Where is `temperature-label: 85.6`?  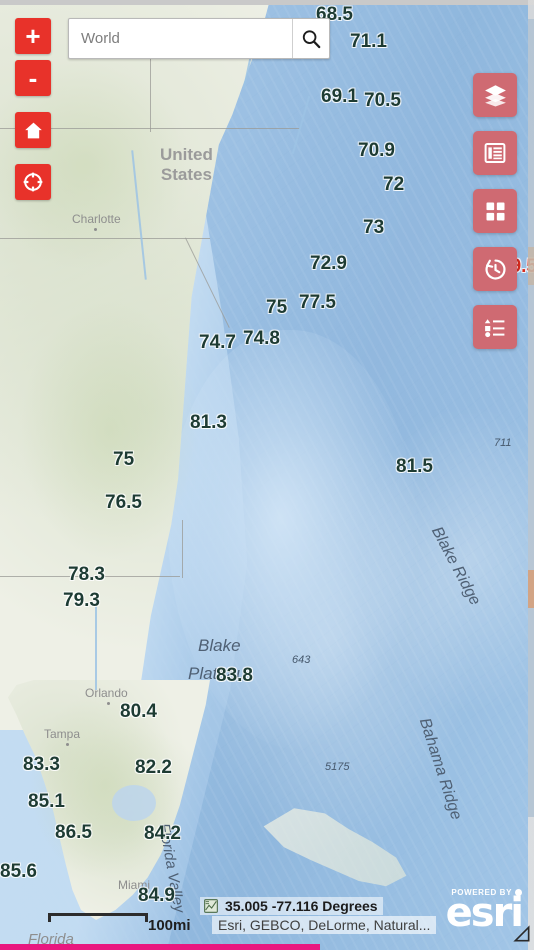 temperature-label: 85.6 is located at coordinates (18, 872).